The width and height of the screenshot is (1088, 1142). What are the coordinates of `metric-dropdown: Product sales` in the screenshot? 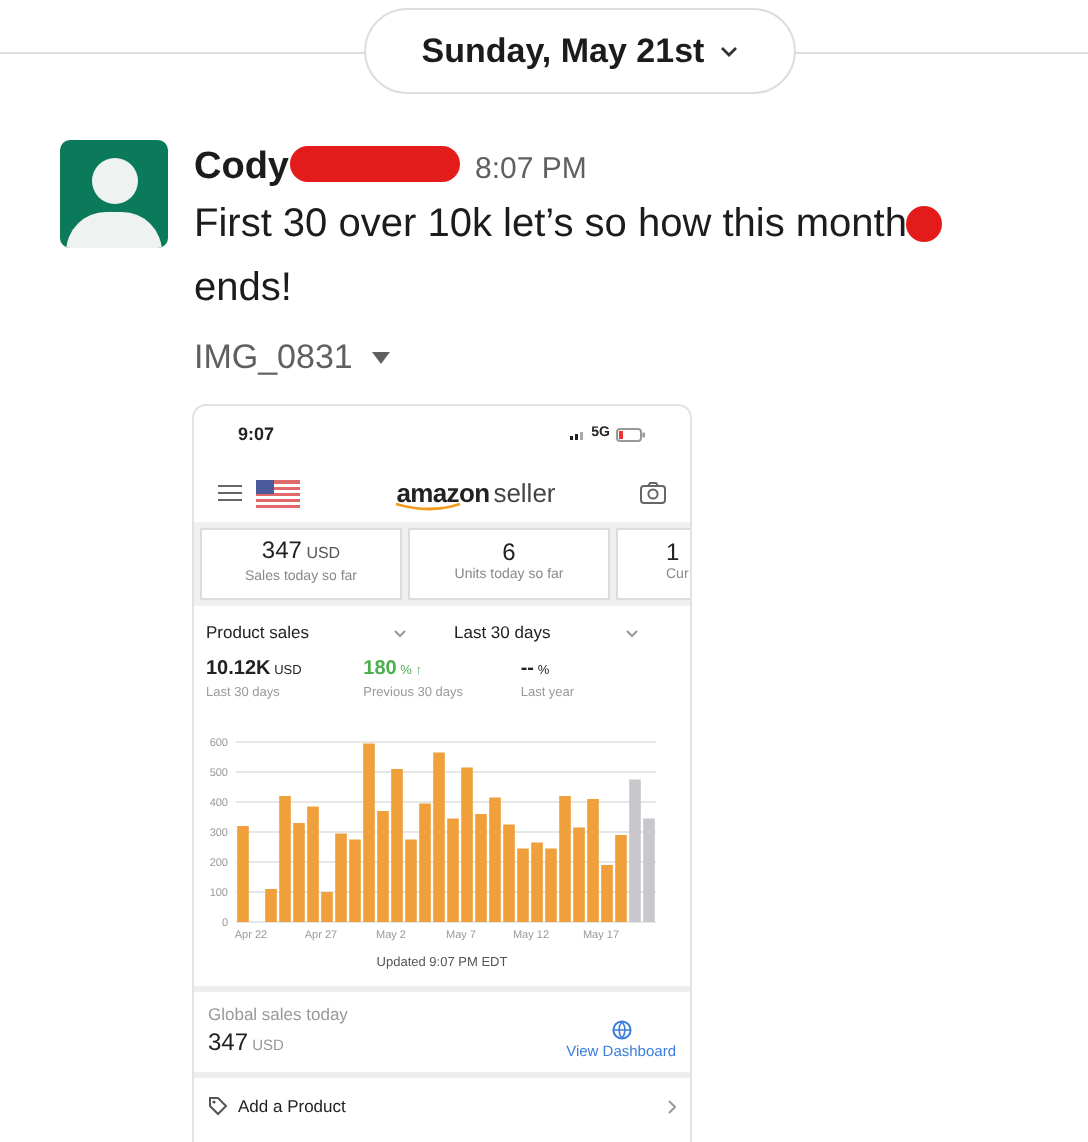 It's located at (306, 633).